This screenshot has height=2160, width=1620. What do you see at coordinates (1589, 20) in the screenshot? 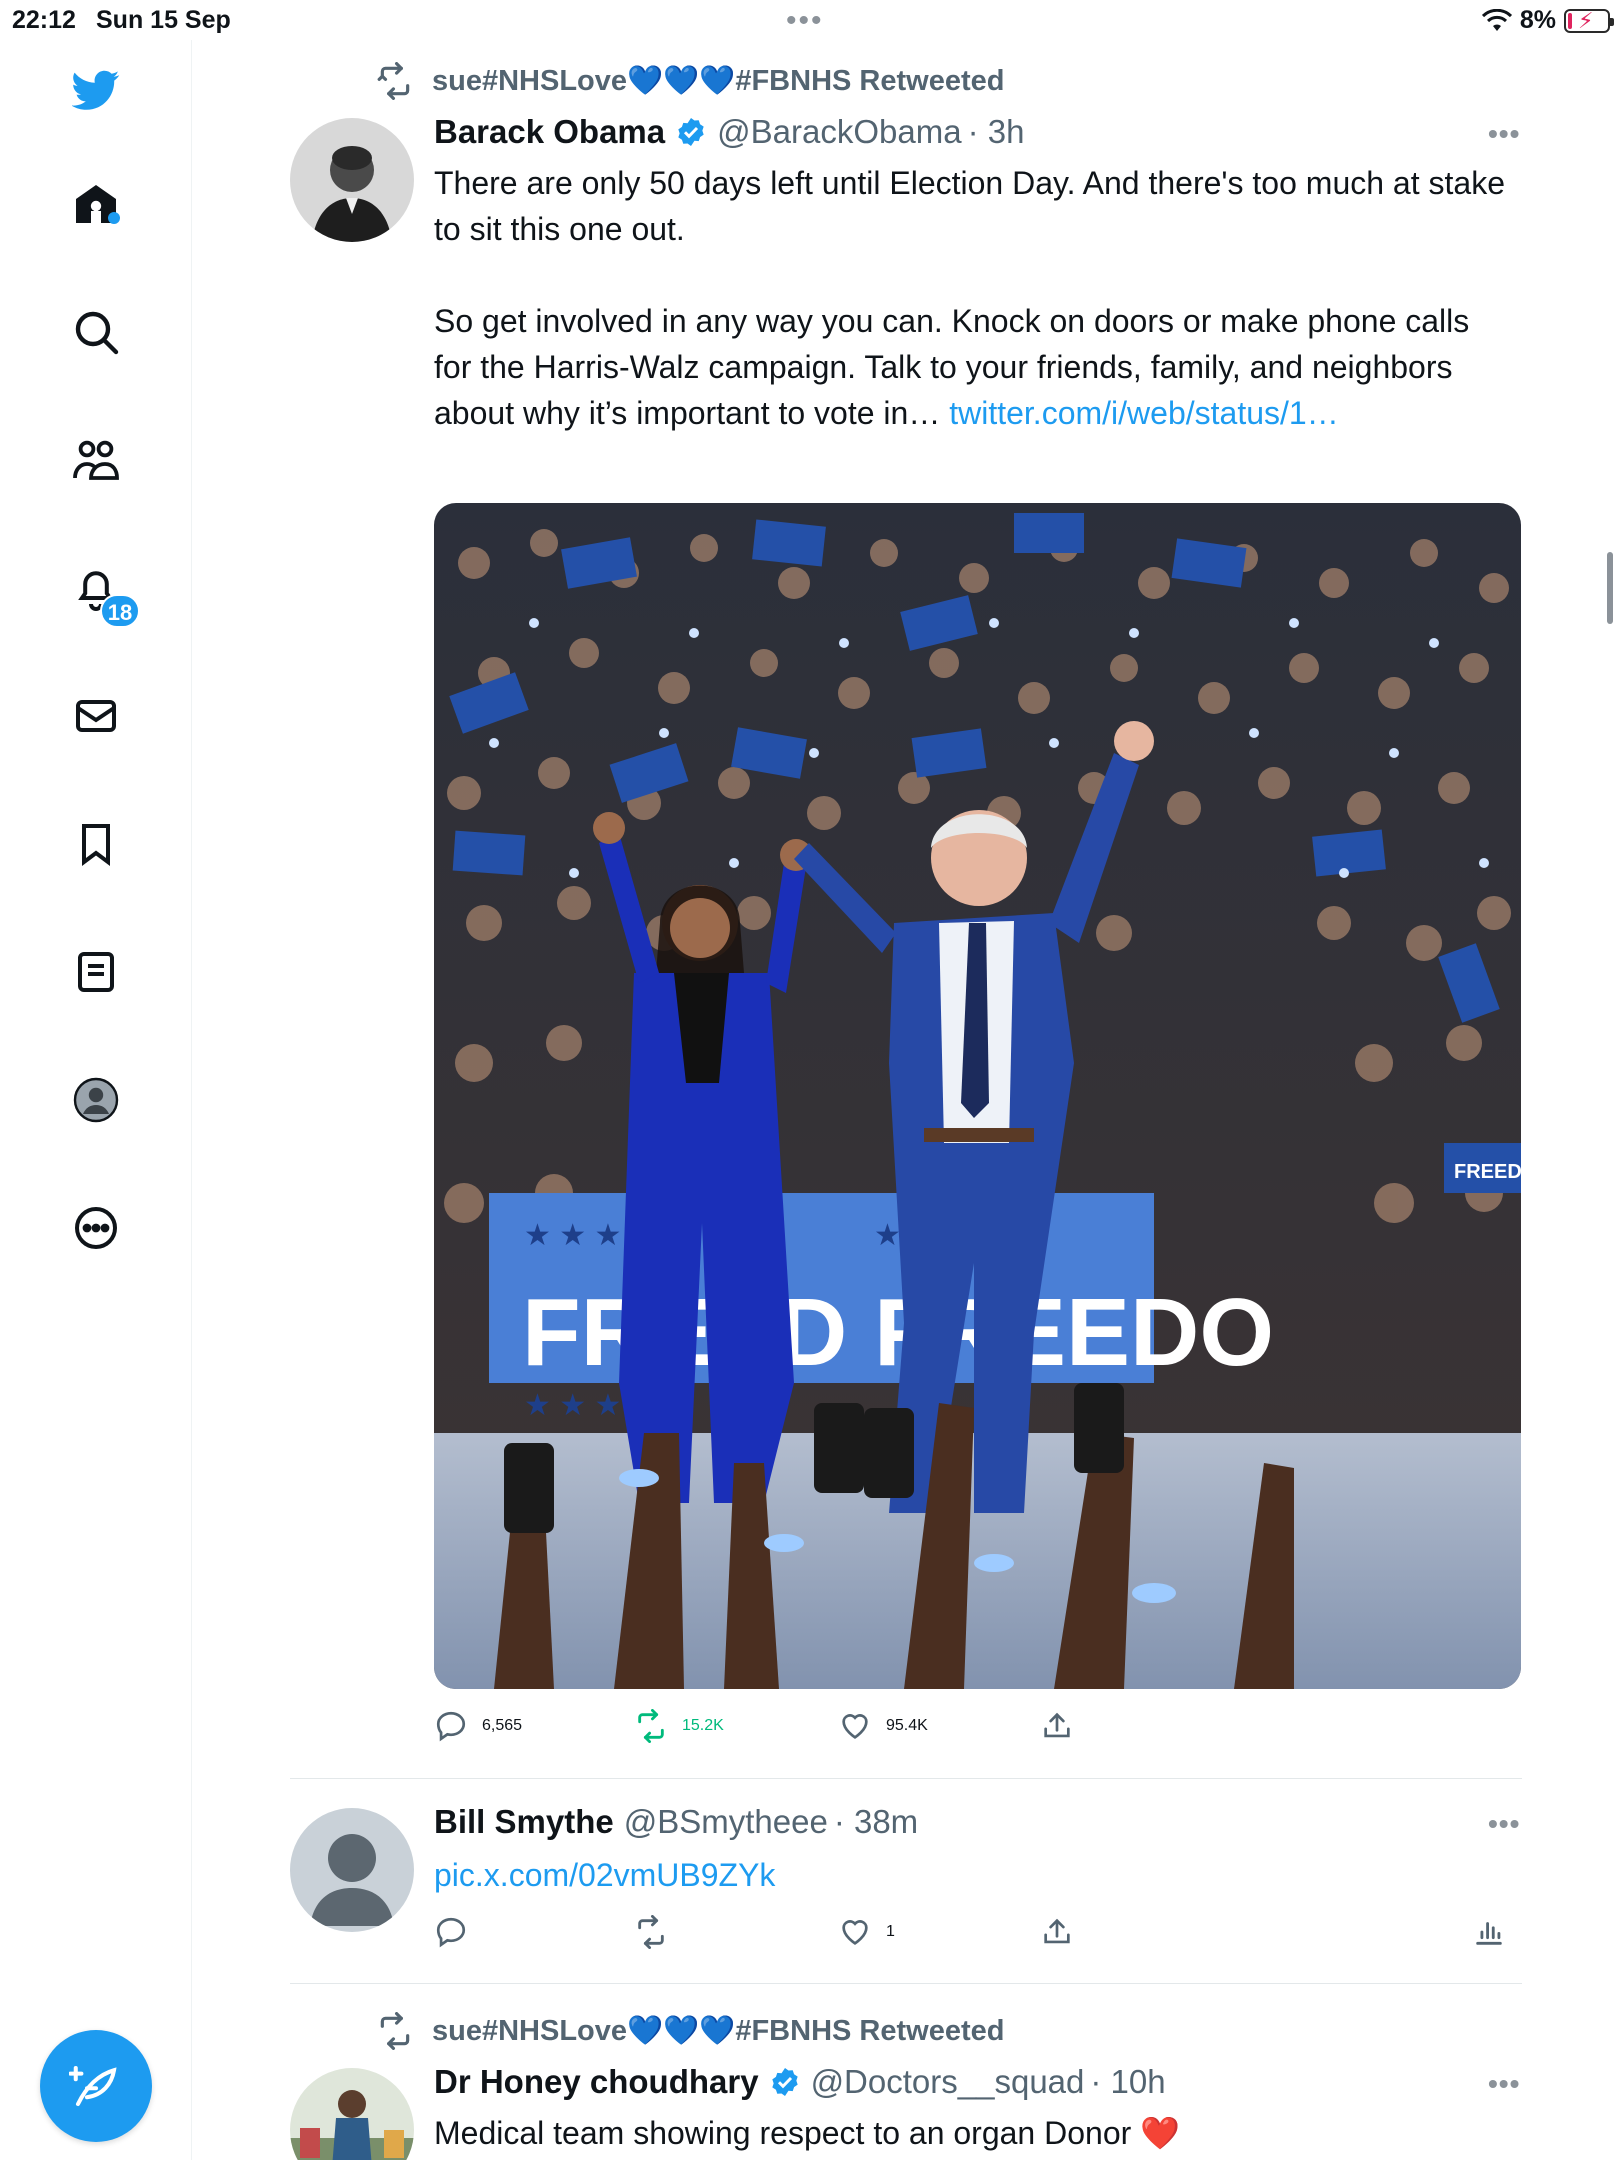
I see `battery-icon: ⚡` at bounding box center [1589, 20].